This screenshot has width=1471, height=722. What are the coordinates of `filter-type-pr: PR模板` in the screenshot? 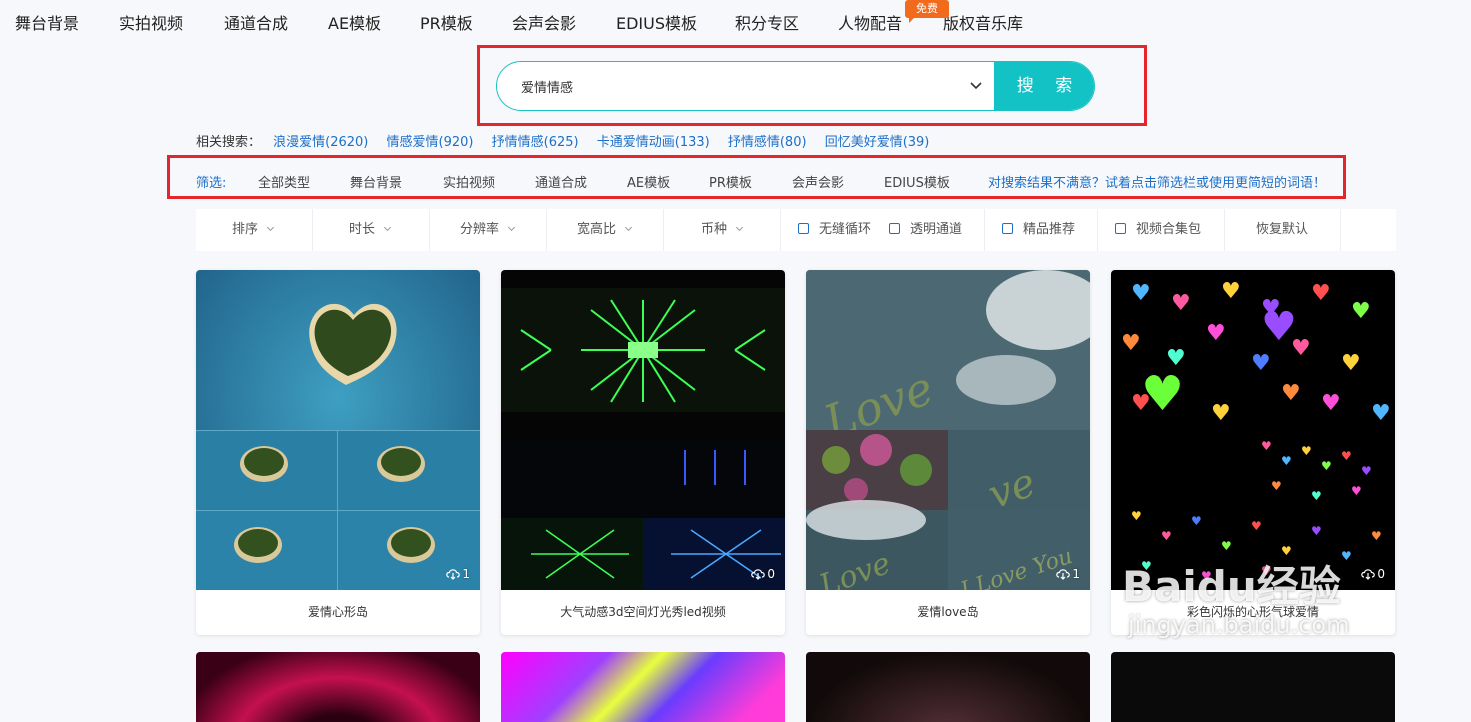 It's located at (730, 181).